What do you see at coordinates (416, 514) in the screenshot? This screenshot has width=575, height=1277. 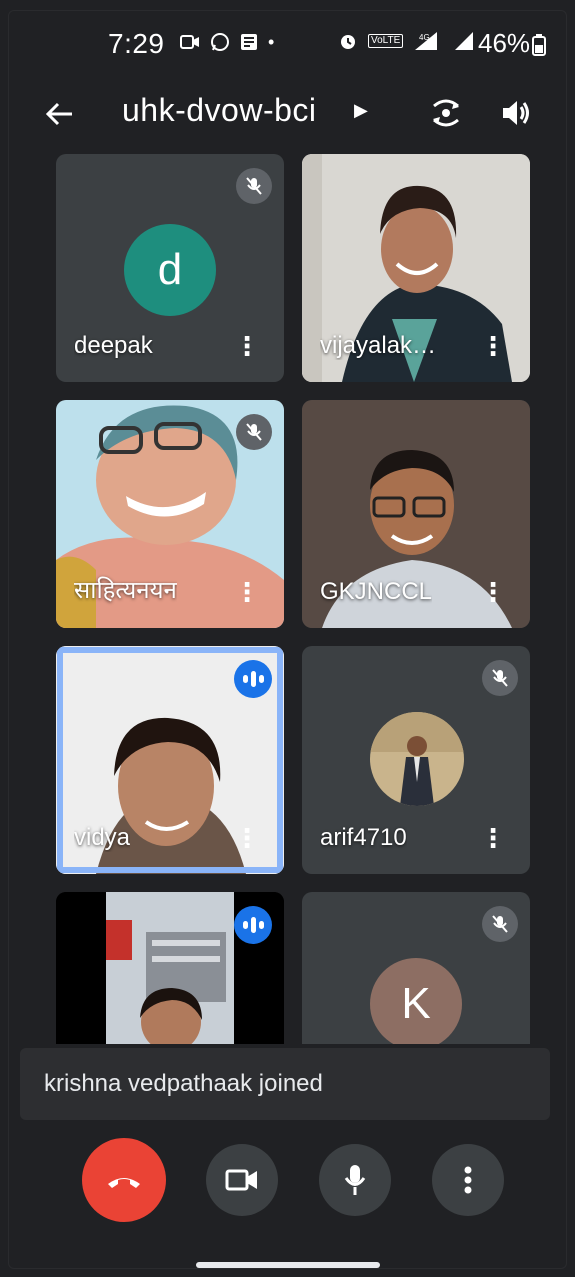 I see `participant-tile-gkjnccl: GKJNCCL ⋮` at bounding box center [416, 514].